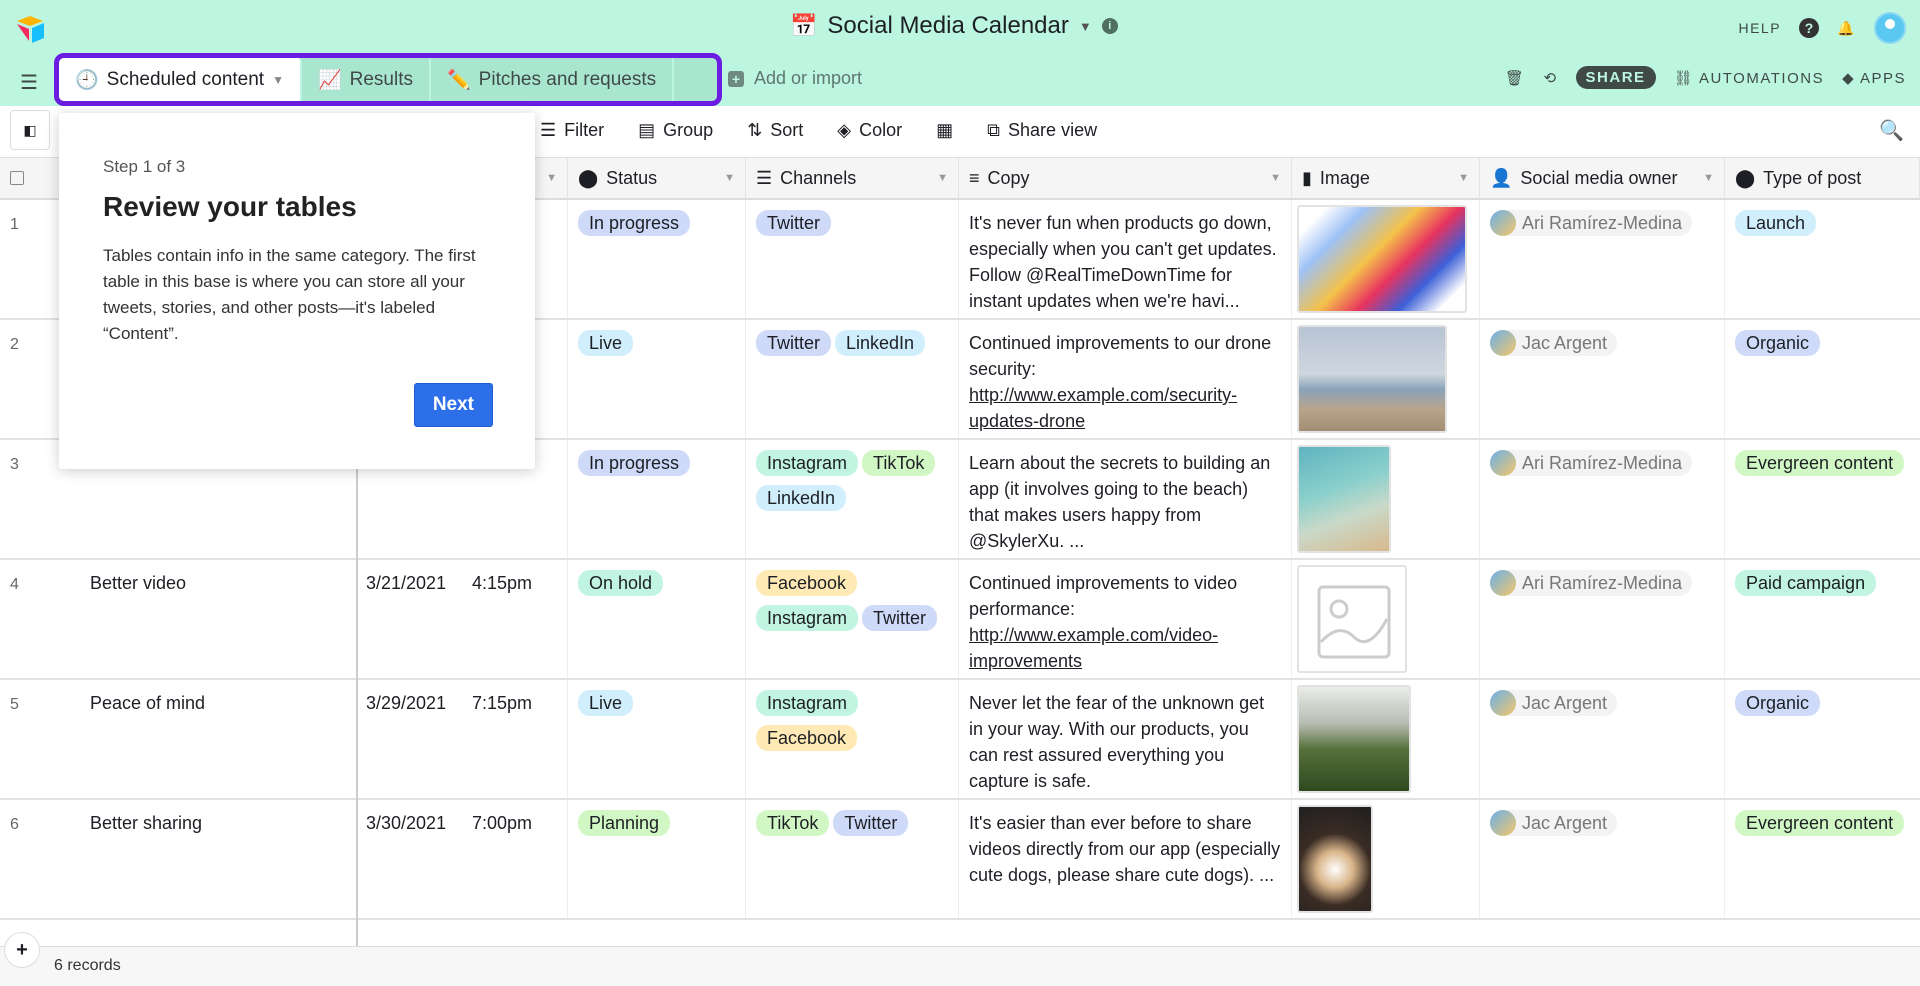  Describe the element at coordinates (40, 619) in the screenshot. I see `row-number-cell: 4` at that location.